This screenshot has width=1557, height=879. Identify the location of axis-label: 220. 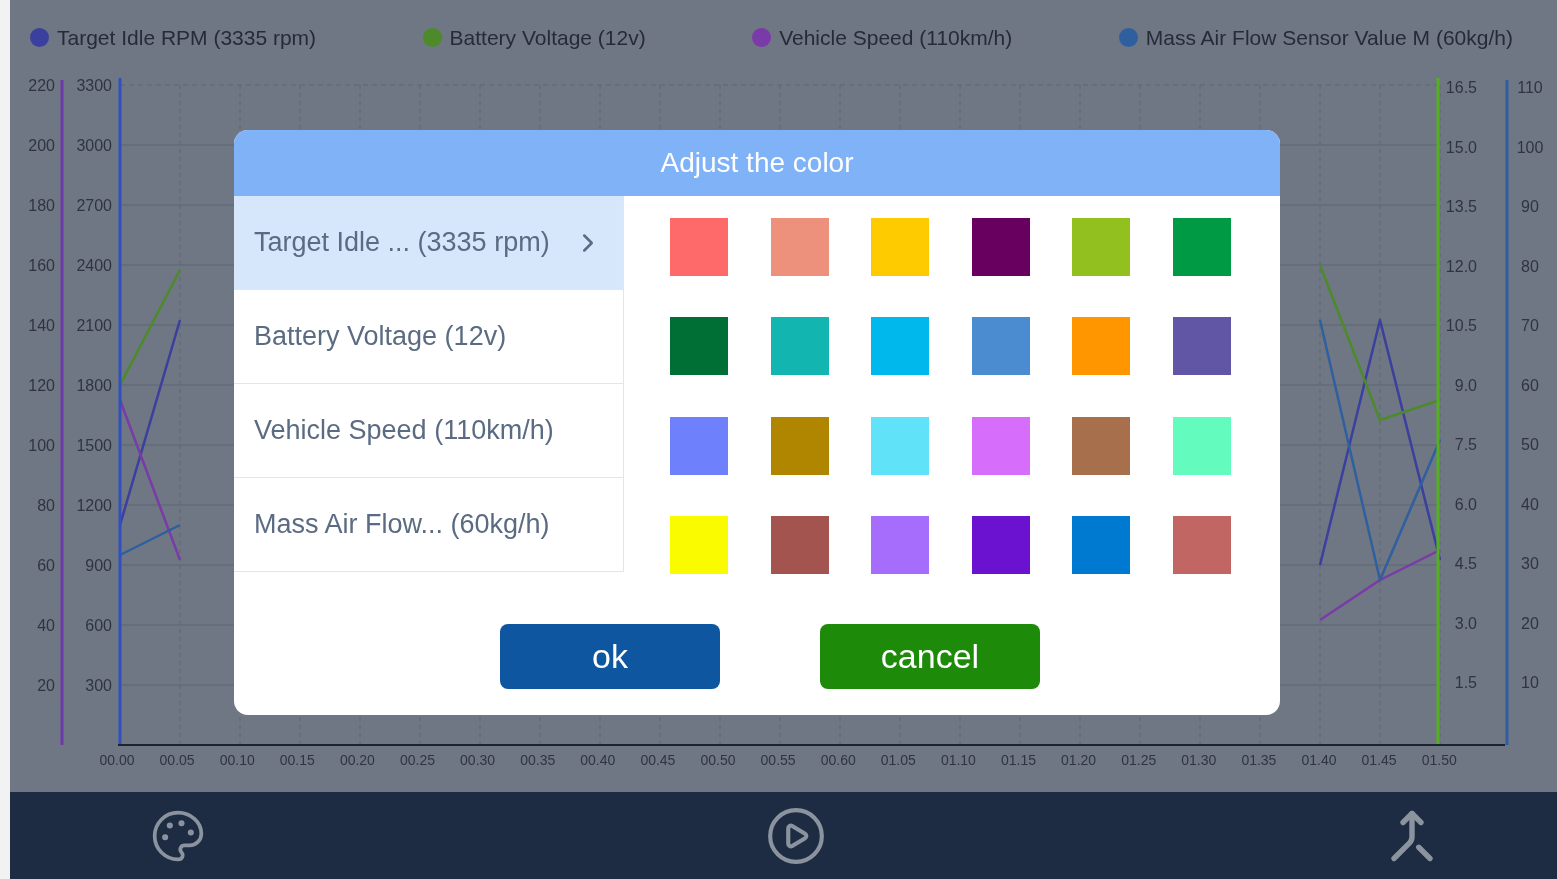
(41, 85).